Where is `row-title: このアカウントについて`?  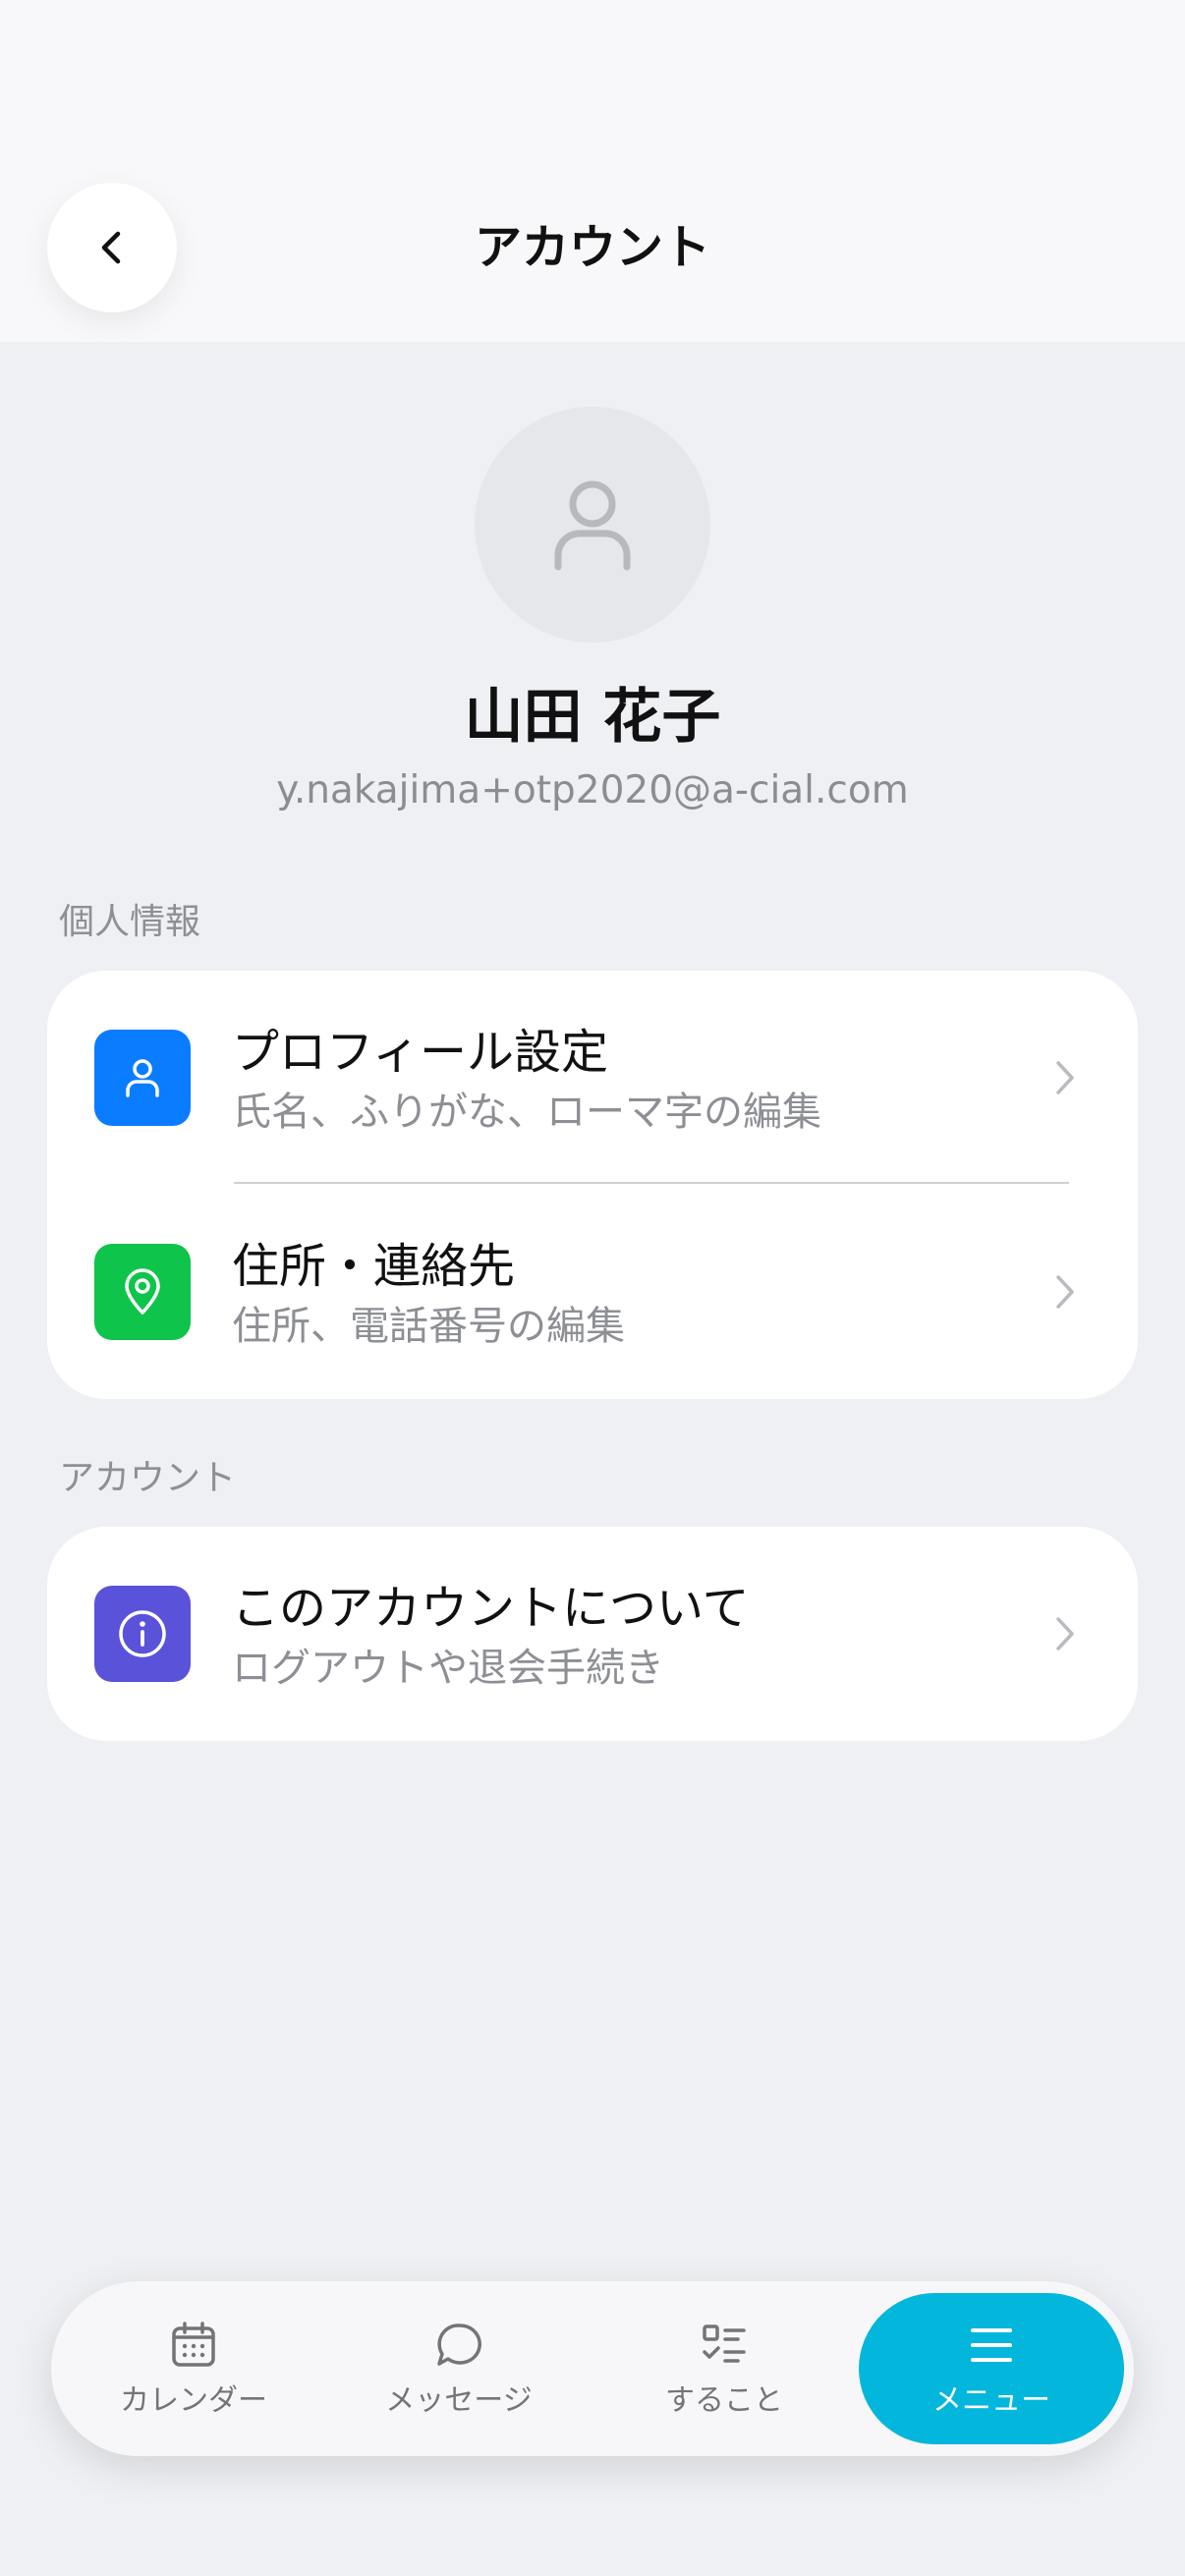 row-title: このアカウントについて is located at coordinates (491, 1608).